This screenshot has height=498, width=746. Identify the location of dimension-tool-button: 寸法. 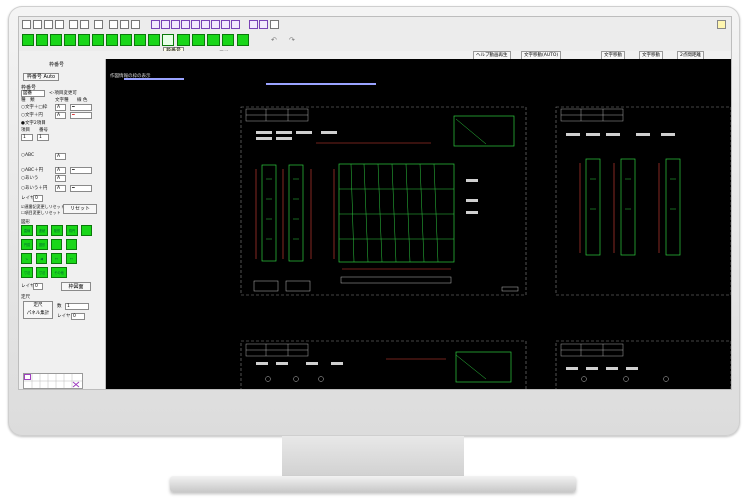
(27, 272).